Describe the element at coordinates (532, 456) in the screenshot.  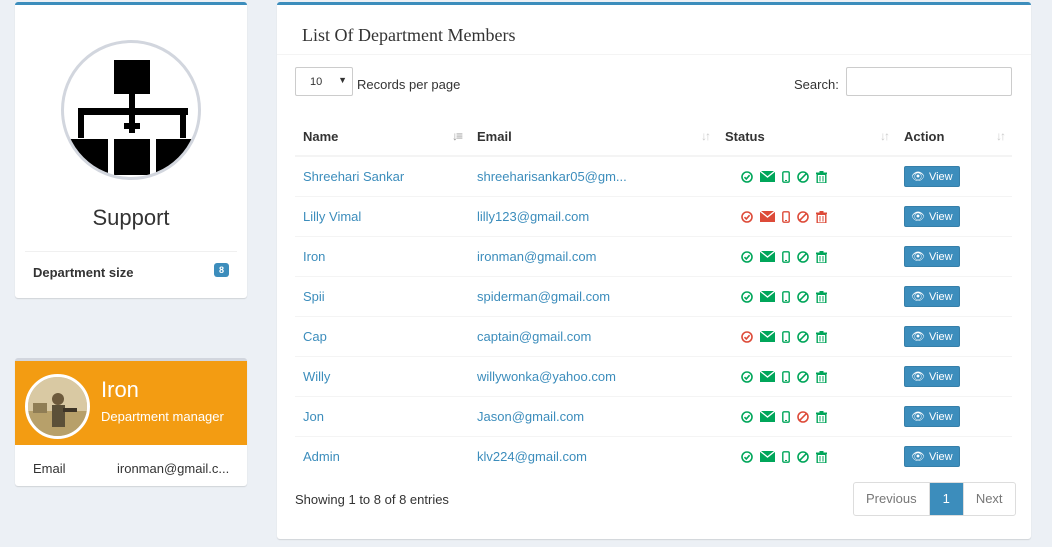
I see `member-email-link: klv224@gmail.com` at that location.